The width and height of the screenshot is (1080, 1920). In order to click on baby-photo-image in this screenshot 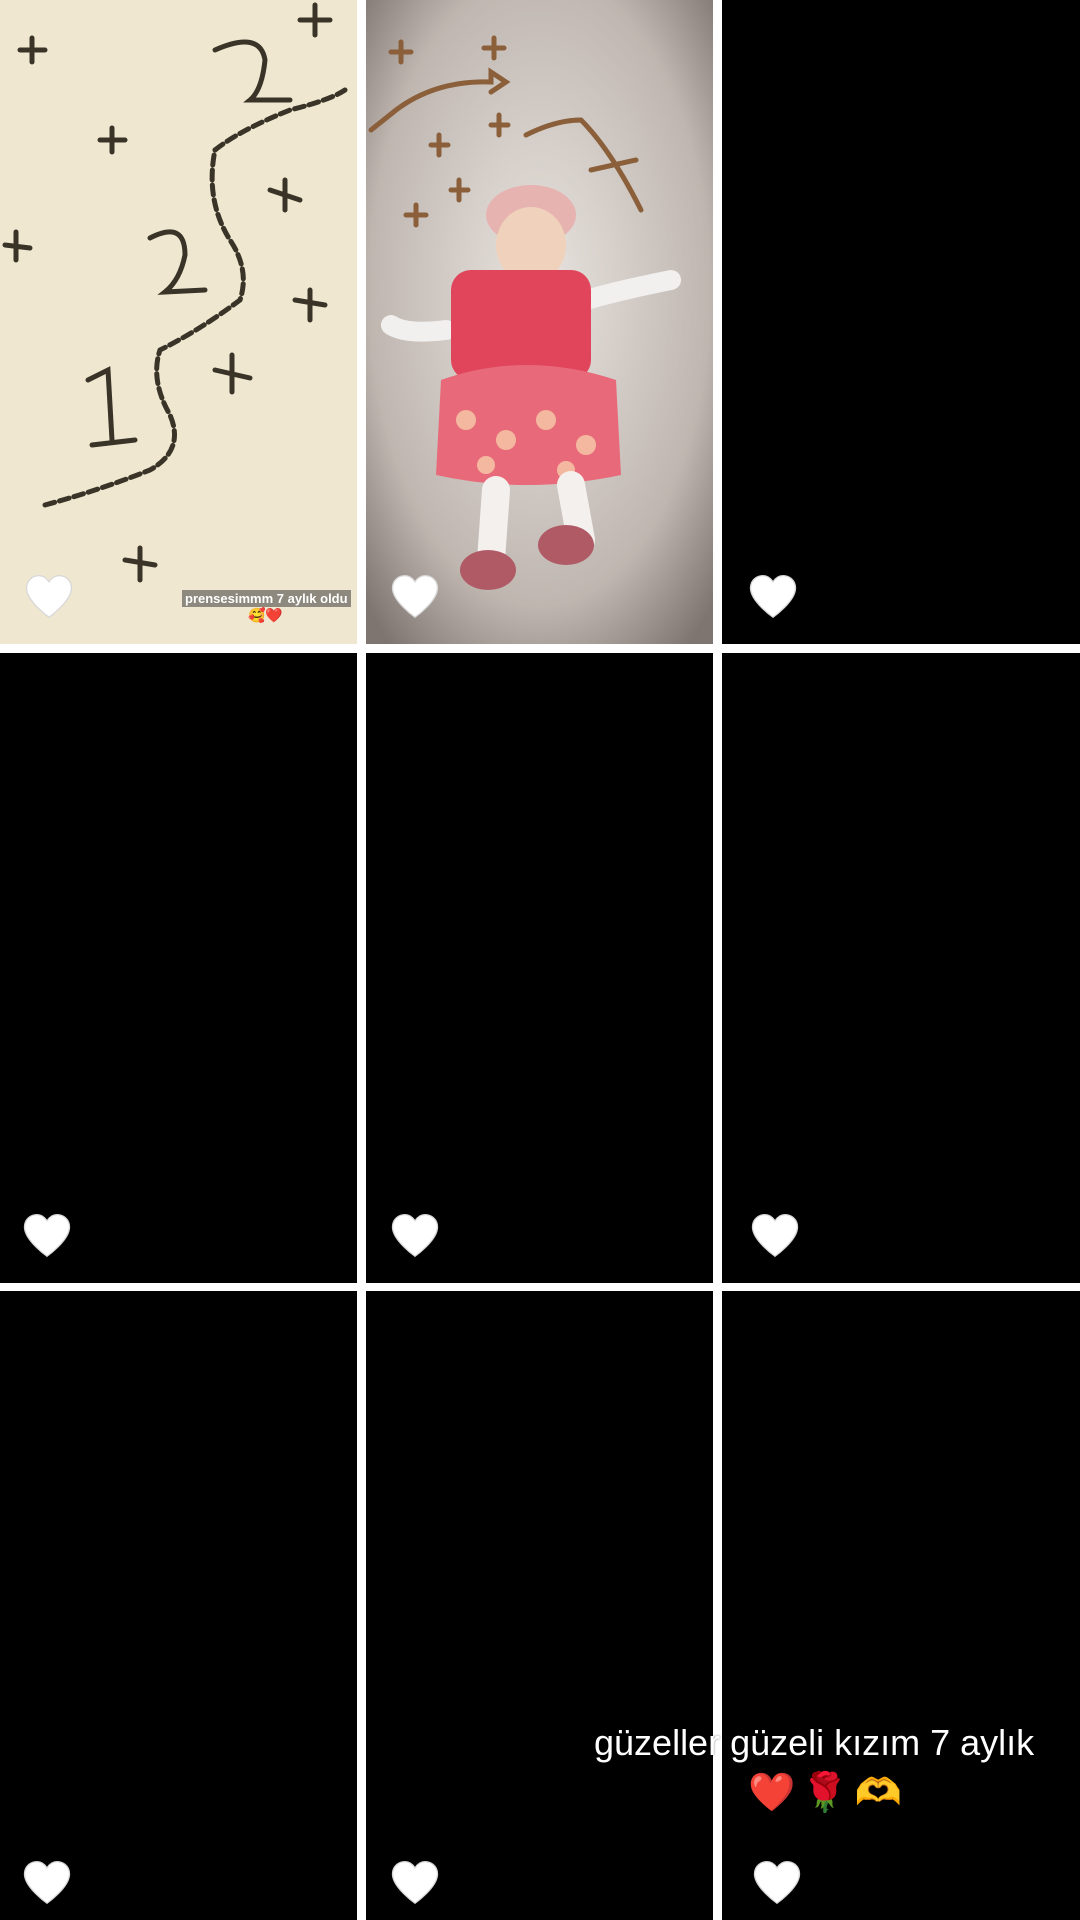, I will do `click(539, 322)`.